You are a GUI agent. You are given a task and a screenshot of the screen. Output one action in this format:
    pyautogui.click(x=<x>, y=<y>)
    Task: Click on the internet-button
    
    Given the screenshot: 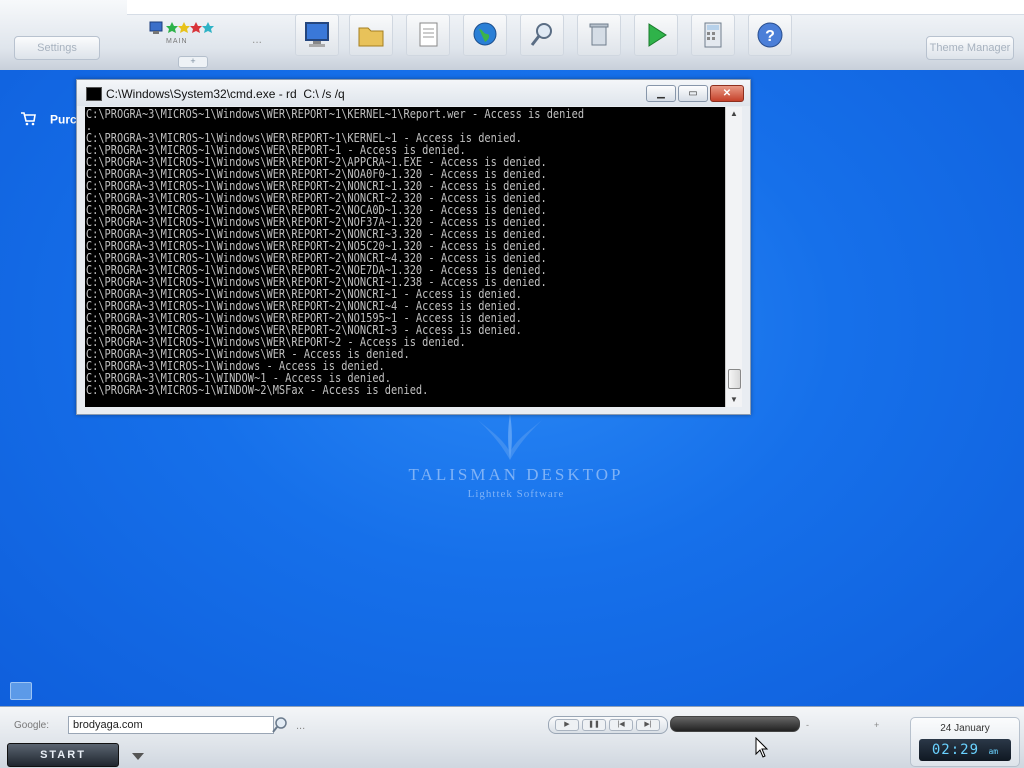 What is the action you would take?
    pyautogui.click(x=485, y=35)
    